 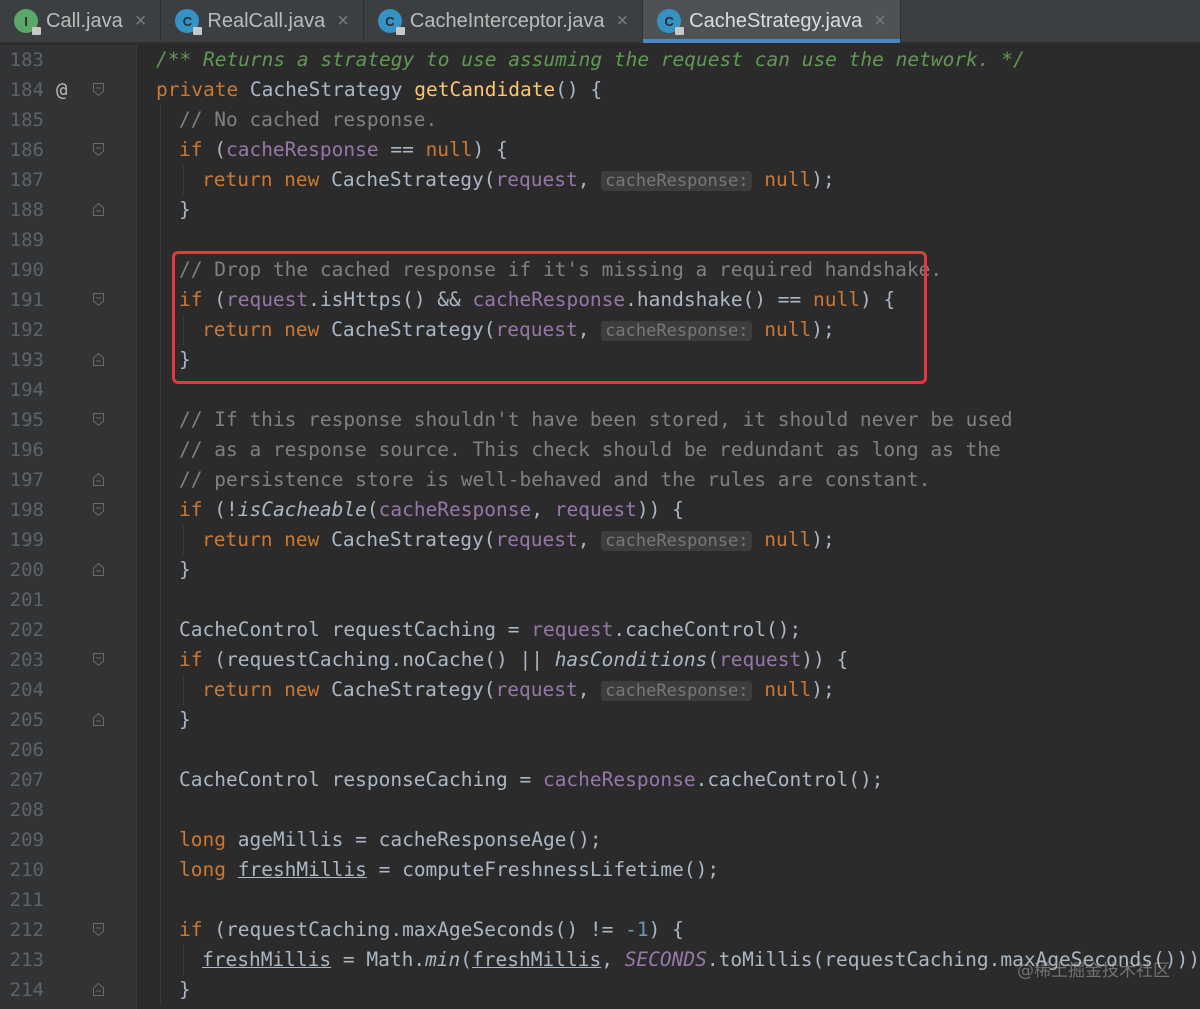 What do you see at coordinates (600, 570) in the screenshot?
I see `code-line: 200}` at bounding box center [600, 570].